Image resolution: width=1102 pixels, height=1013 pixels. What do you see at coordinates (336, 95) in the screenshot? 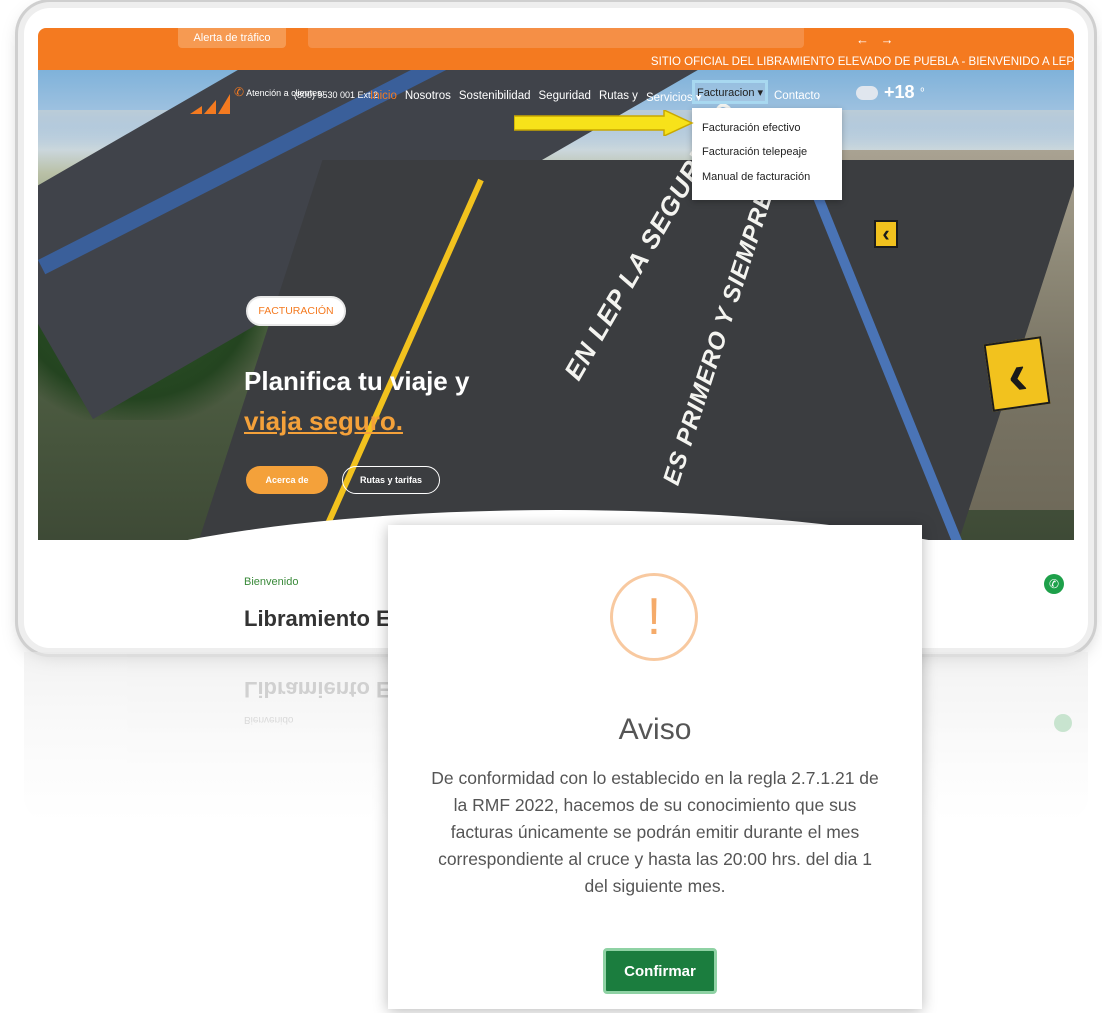
I see `phone-number: (800) 9530 001 Ext.2` at bounding box center [336, 95].